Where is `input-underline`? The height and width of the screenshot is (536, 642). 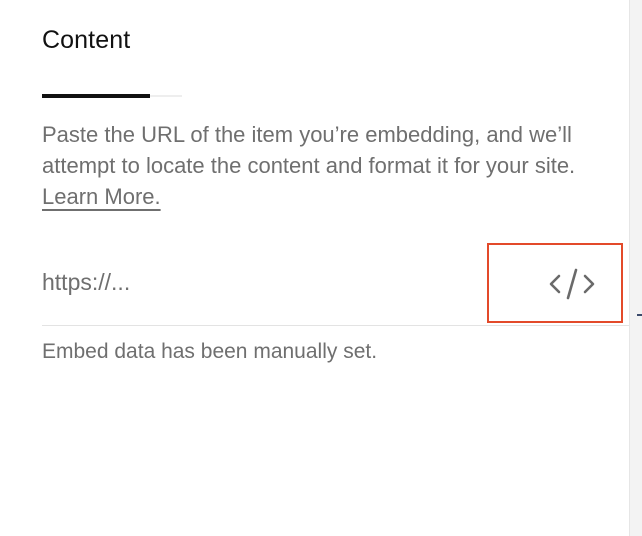
input-underline is located at coordinates (335, 325).